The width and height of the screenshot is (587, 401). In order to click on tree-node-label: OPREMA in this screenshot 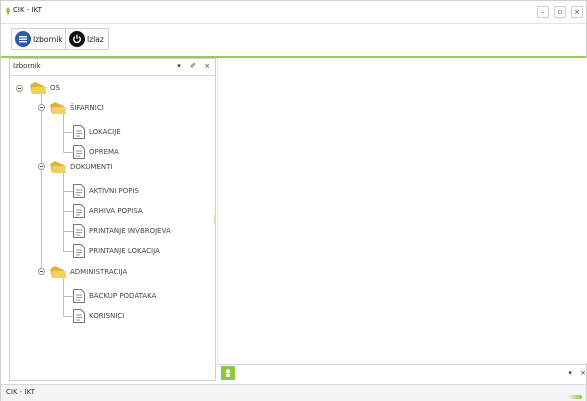, I will do `click(104, 152)`.